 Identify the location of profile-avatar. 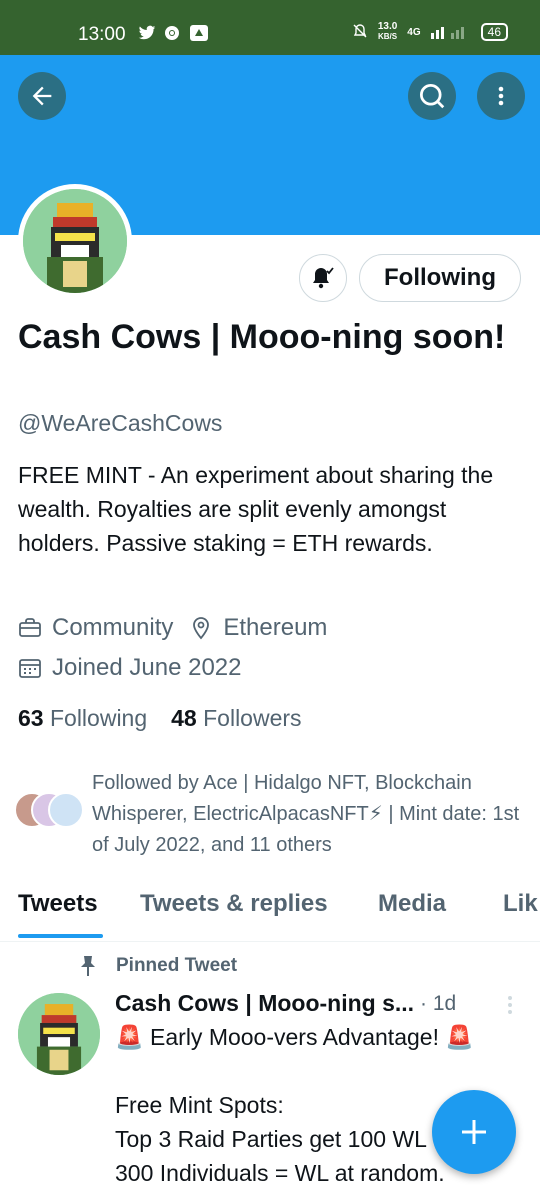
(75, 241).